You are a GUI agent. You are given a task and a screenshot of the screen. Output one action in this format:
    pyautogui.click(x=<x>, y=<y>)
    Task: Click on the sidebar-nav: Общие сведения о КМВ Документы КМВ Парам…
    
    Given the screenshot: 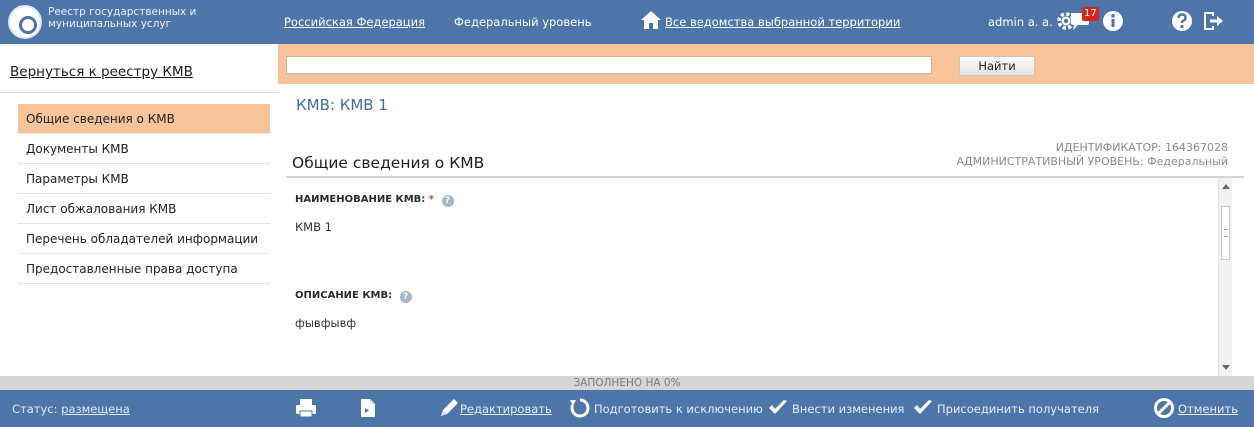 What is the action you would take?
    pyautogui.click(x=144, y=194)
    